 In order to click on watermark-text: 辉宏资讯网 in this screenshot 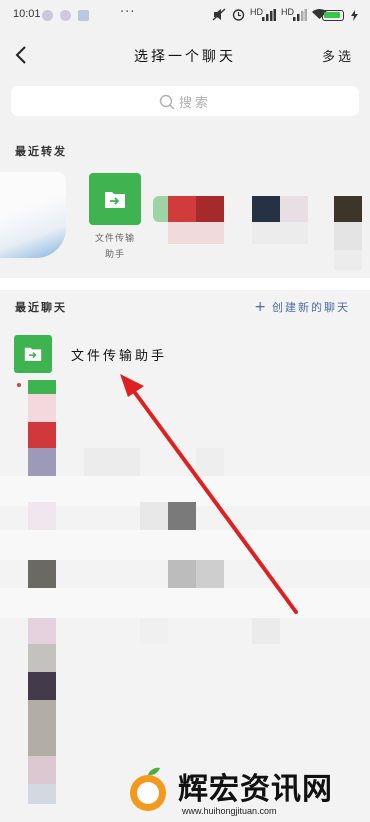, I will do `click(255, 789)`.